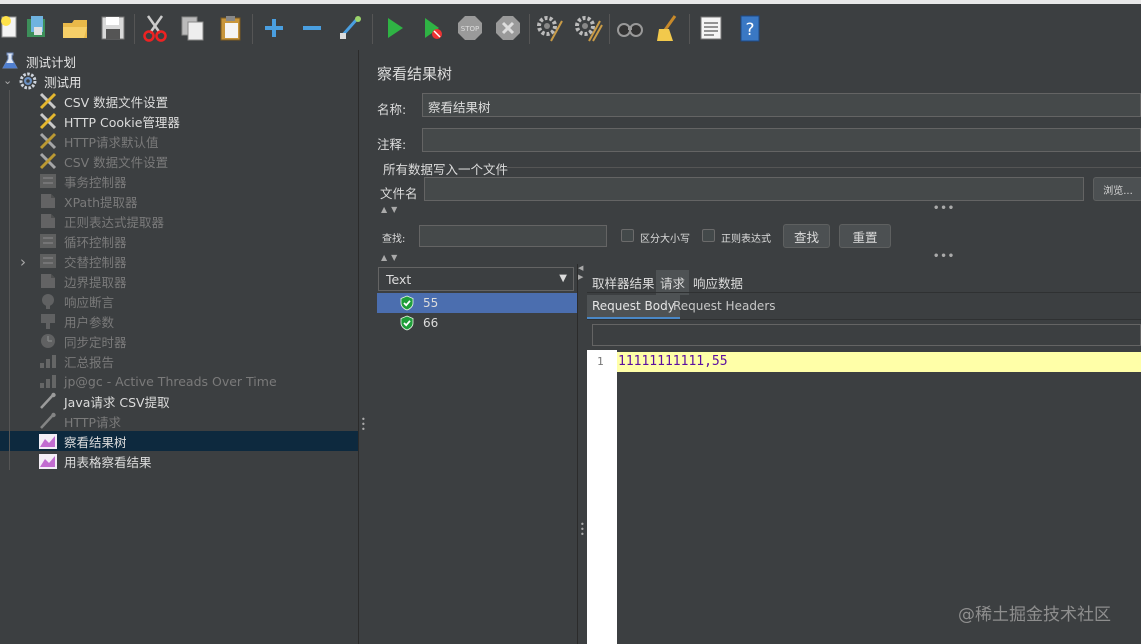 Image resolution: width=1141 pixels, height=644 pixels. What do you see at coordinates (759, 258) in the screenshot?
I see `results-splitter: ▲▼ •••` at bounding box center [759, 258].